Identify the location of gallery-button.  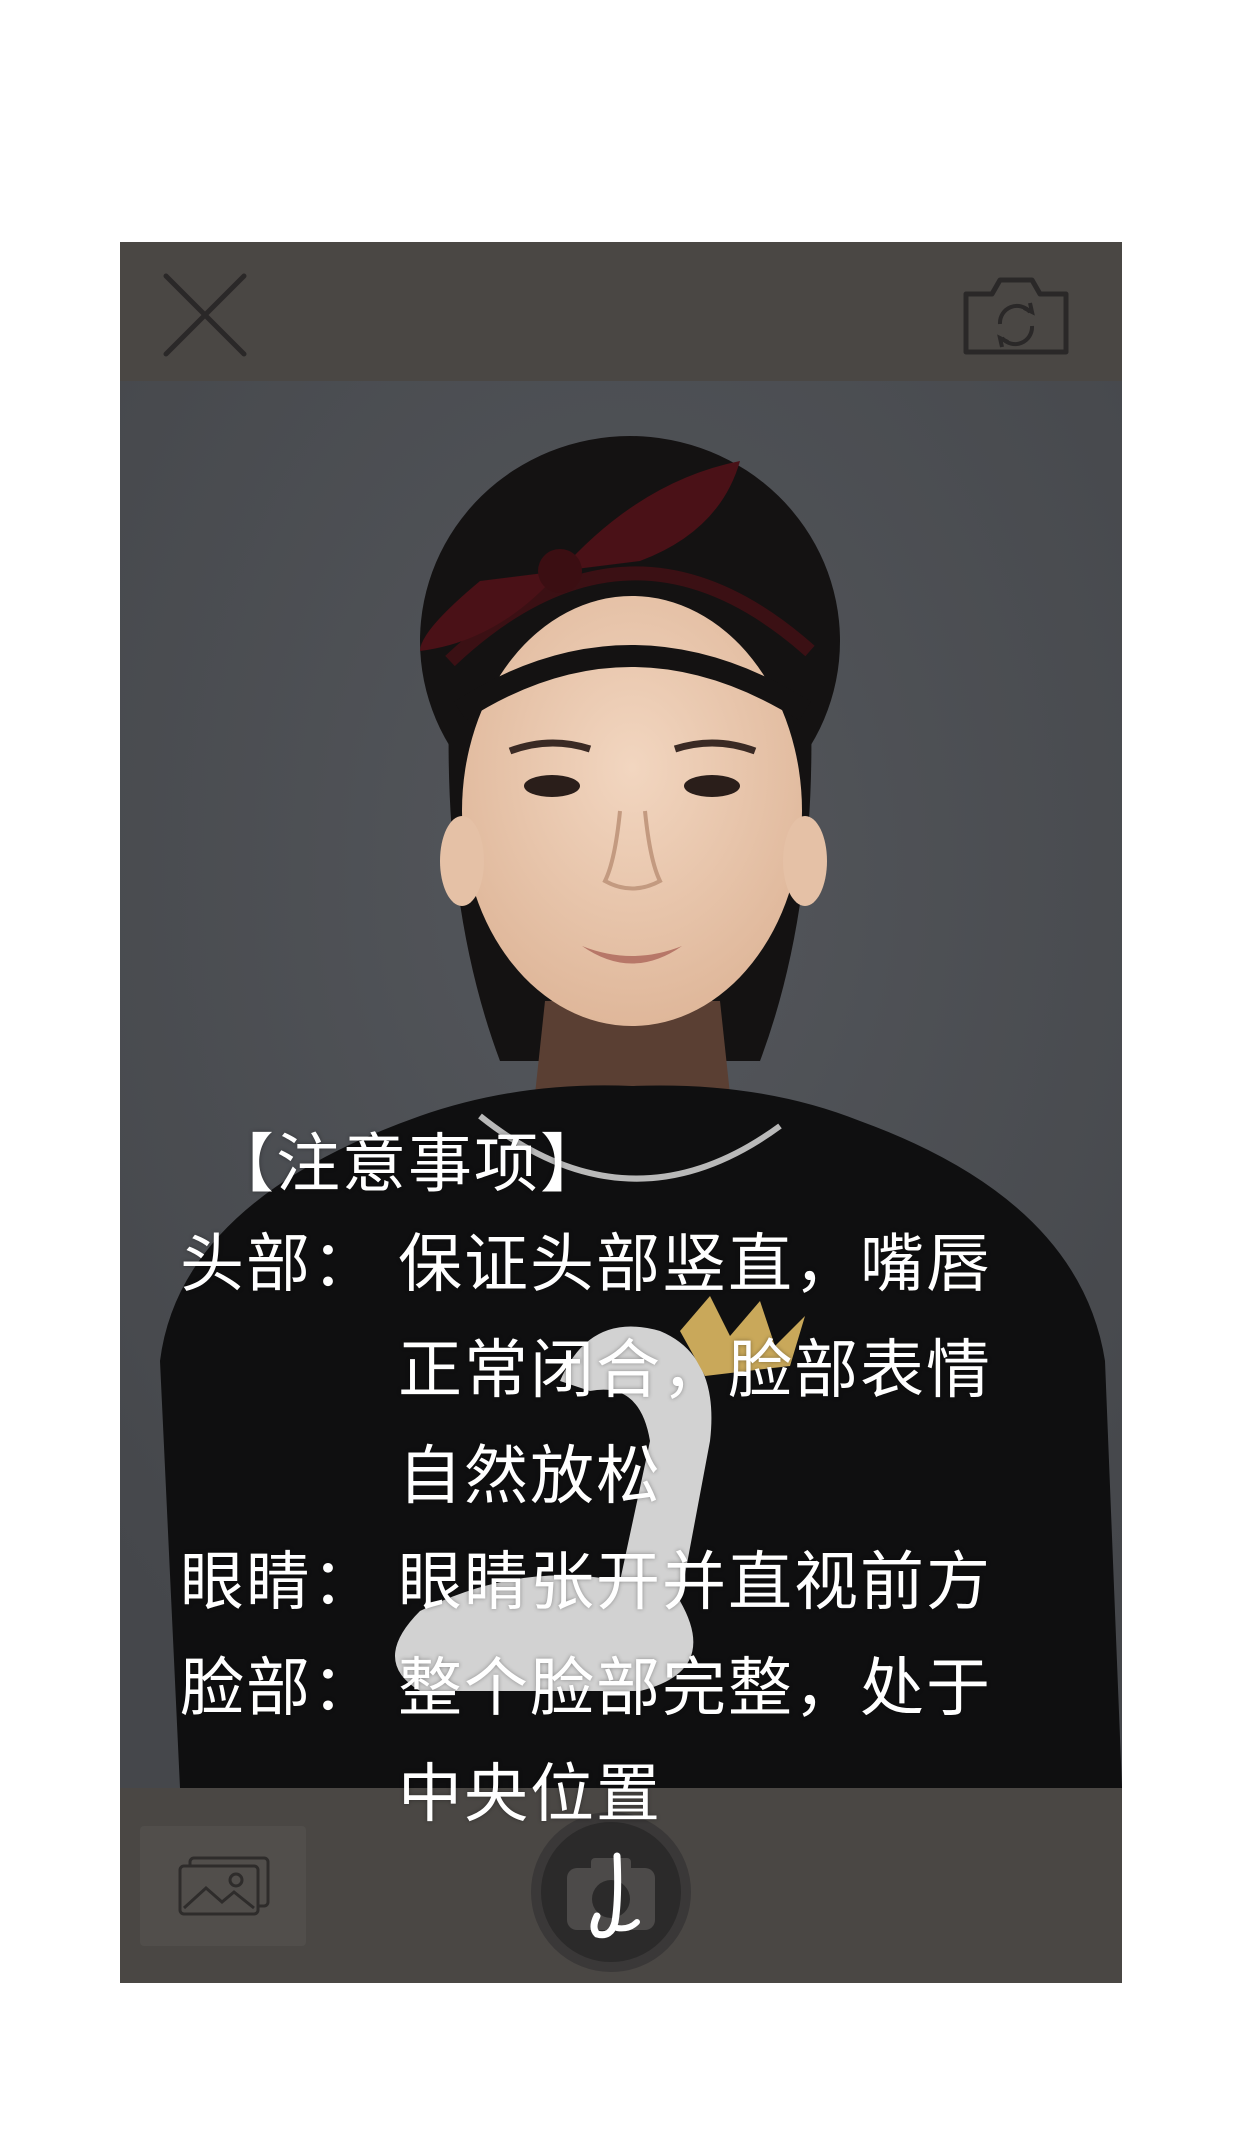
(223, 1886).